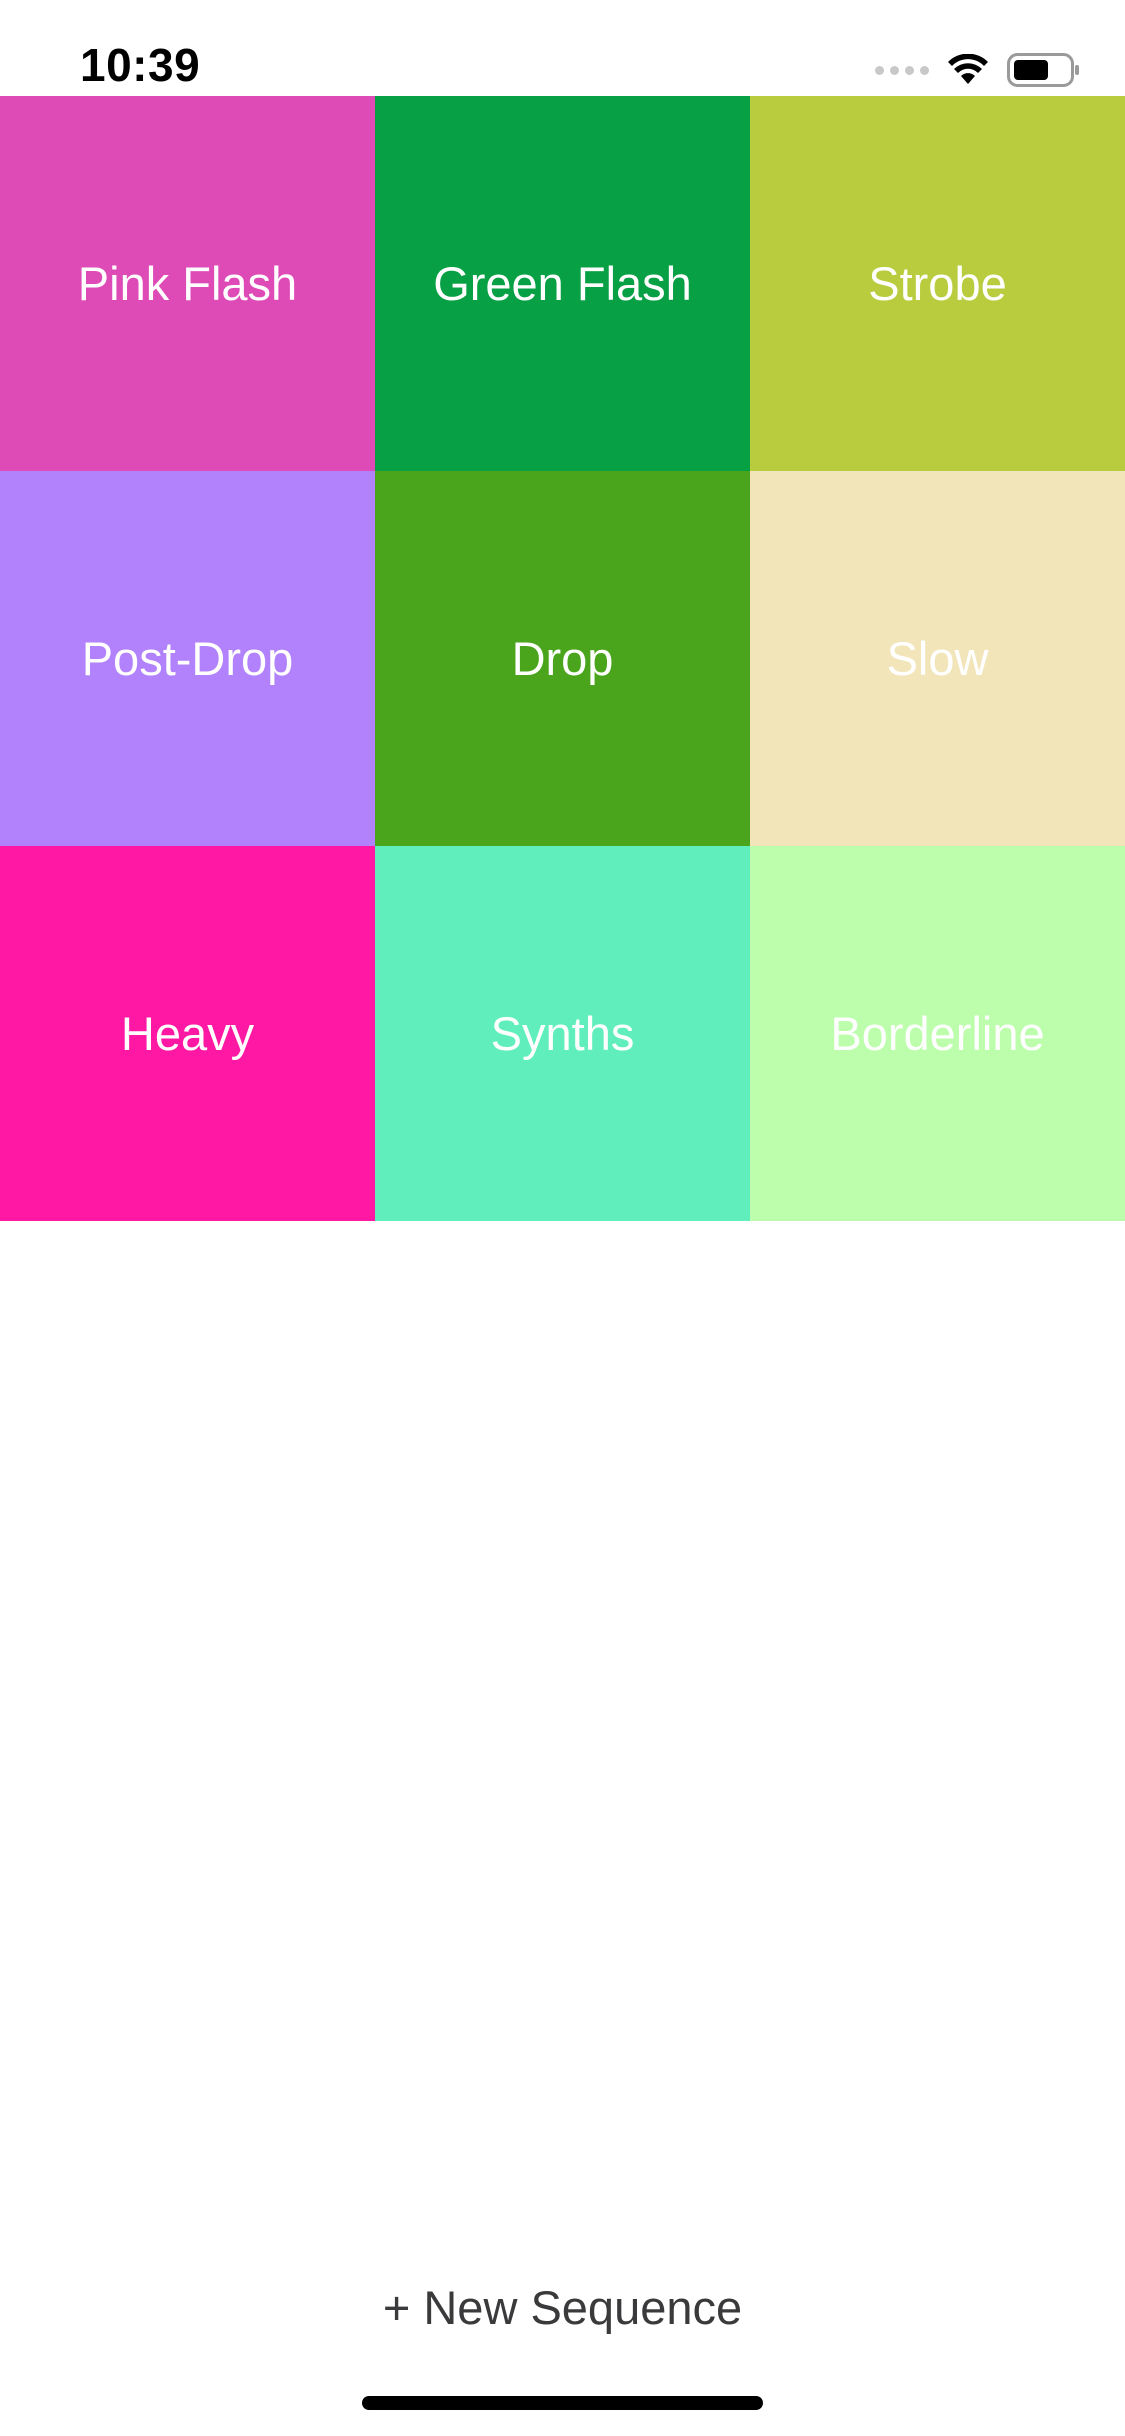  I want to click on sequence-label: Heavy, so click(187, 1033).